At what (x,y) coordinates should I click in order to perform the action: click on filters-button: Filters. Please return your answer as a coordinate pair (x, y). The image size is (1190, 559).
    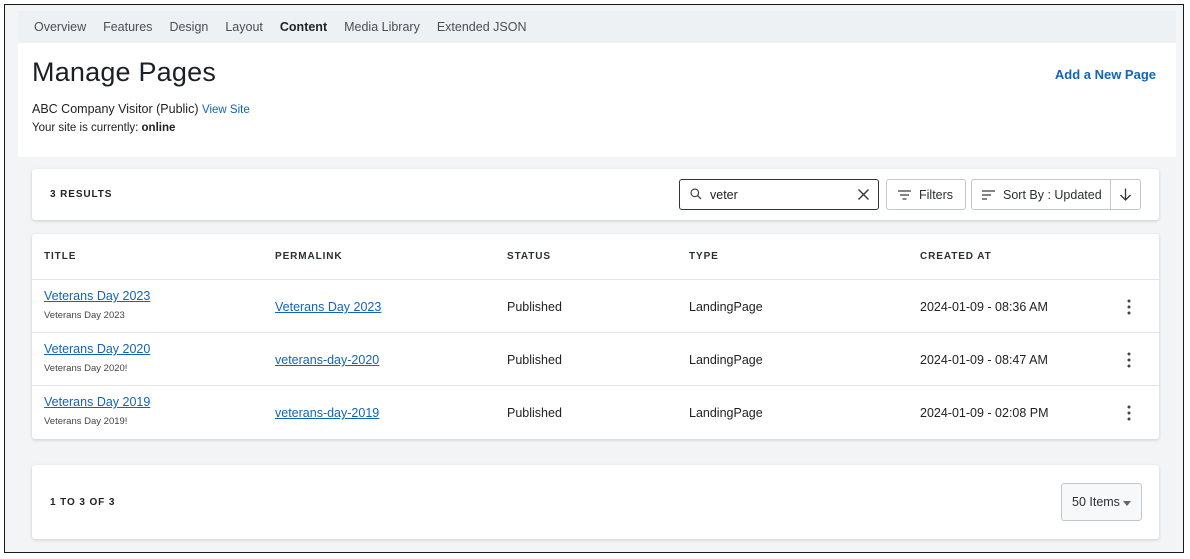
    Looking at the image, I should click on (926, 194).